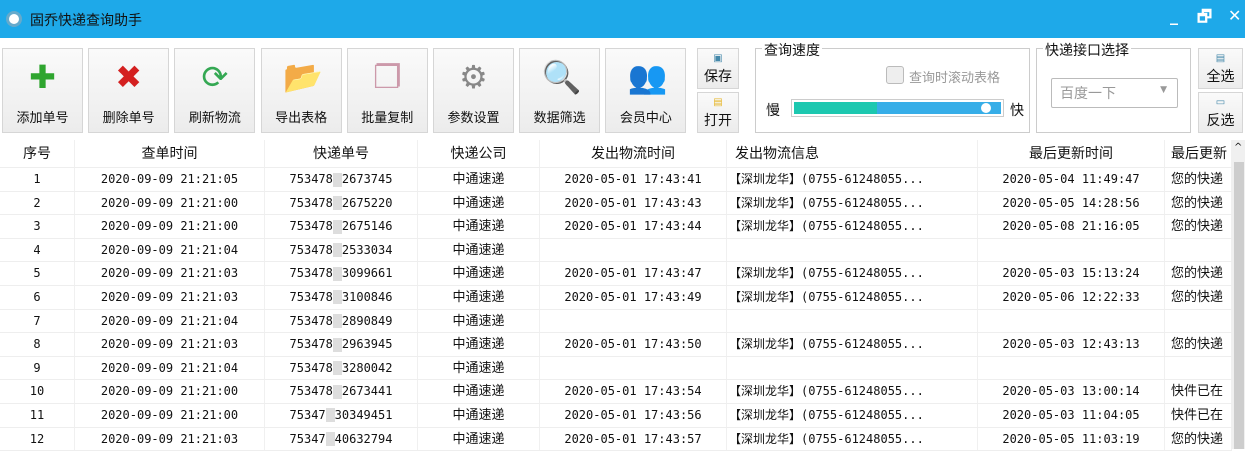  I want to click on last-update-time: 2020-05-04 11:49:47, so click(1071, 179).